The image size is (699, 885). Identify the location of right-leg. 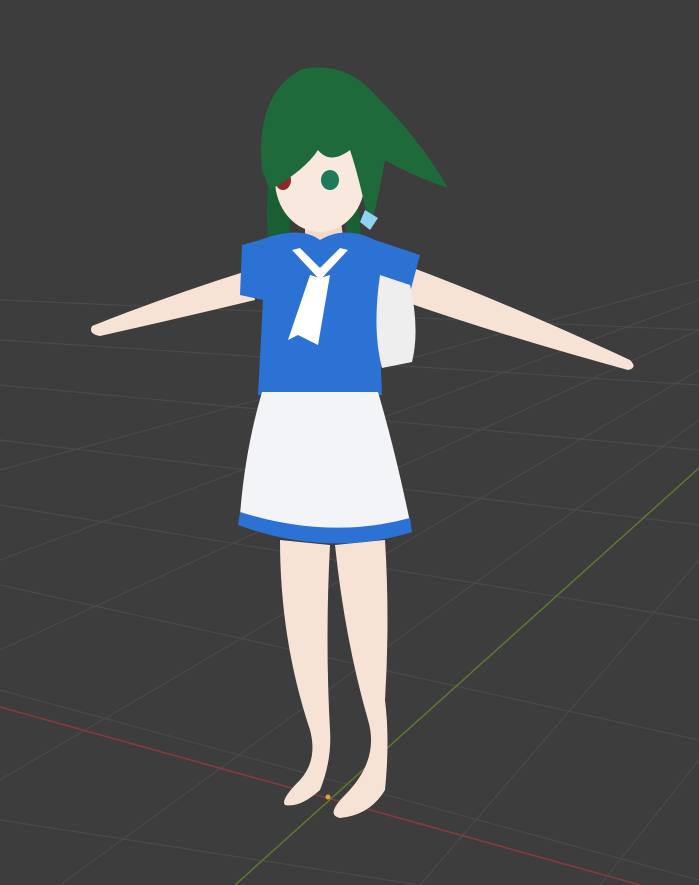
(360, 679).